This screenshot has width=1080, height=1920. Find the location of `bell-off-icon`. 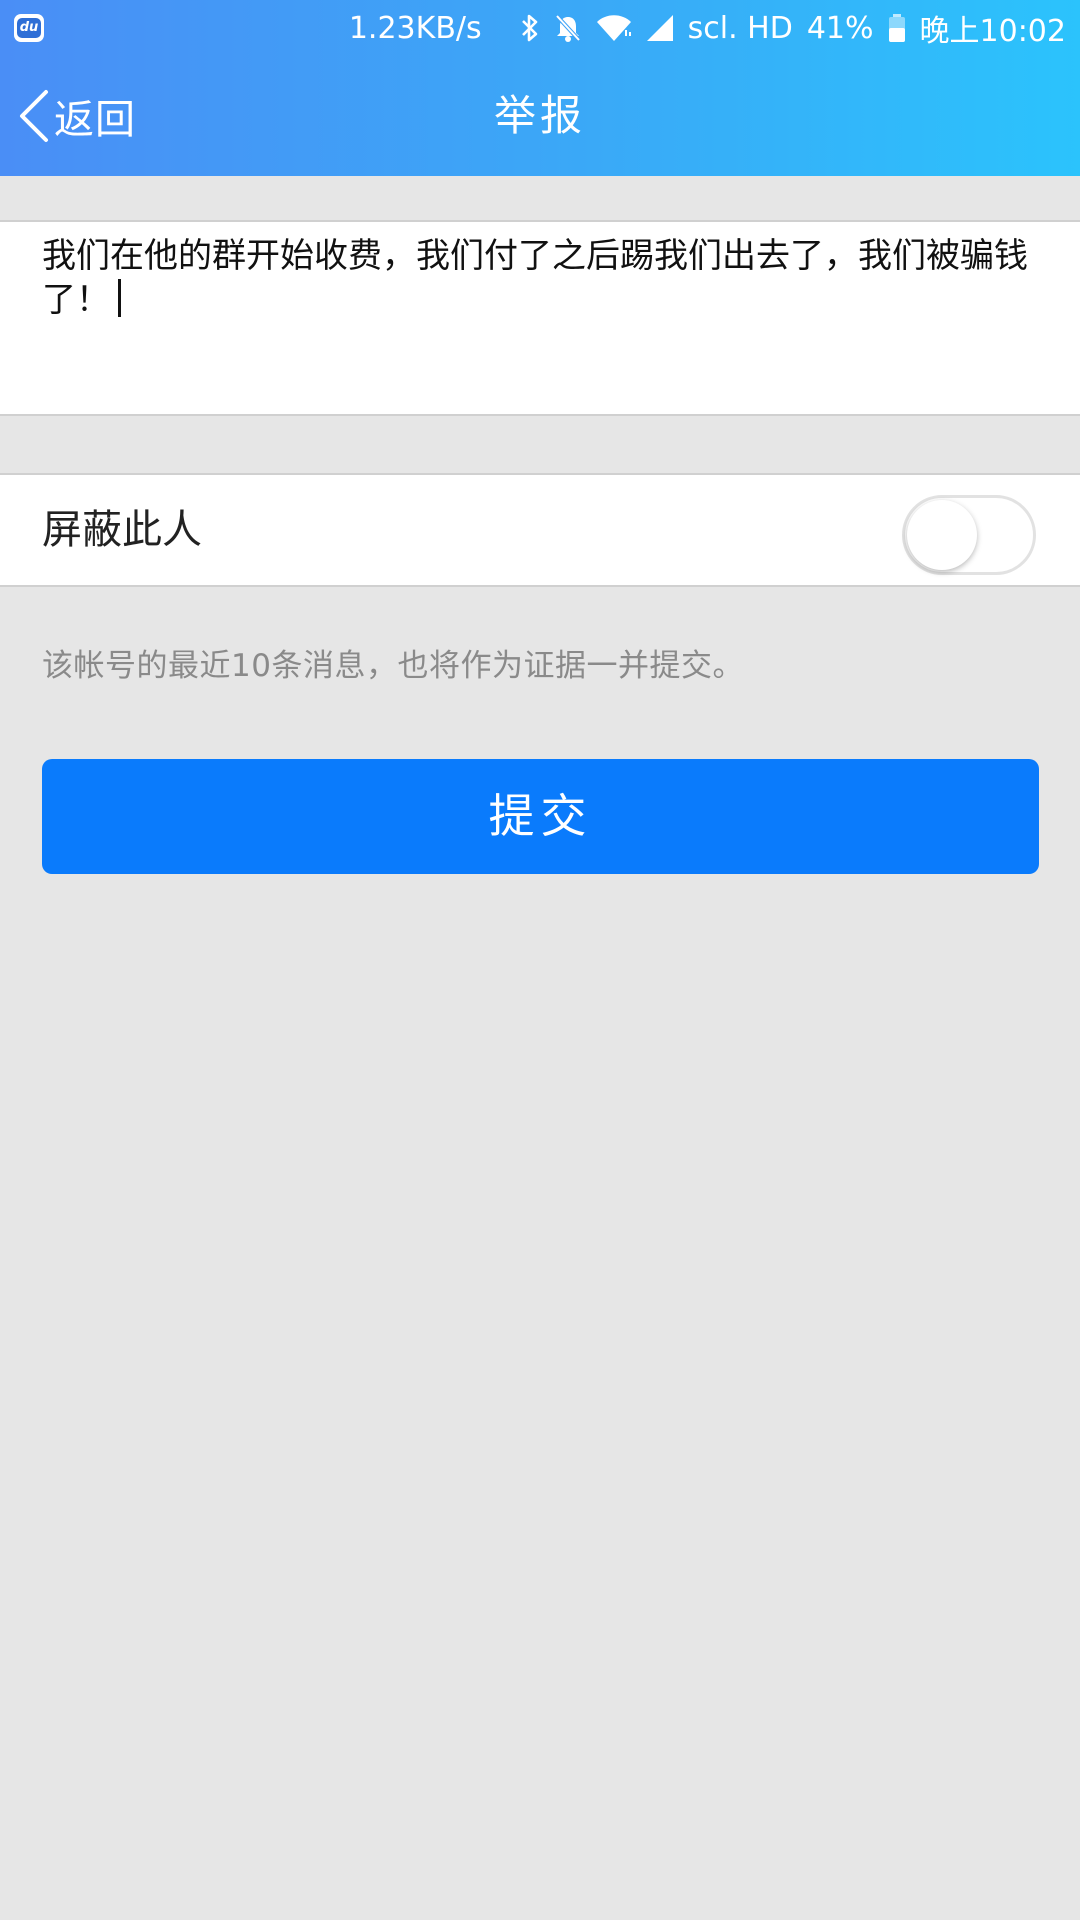

bell-off-icon is located at coordinates (568, 28).